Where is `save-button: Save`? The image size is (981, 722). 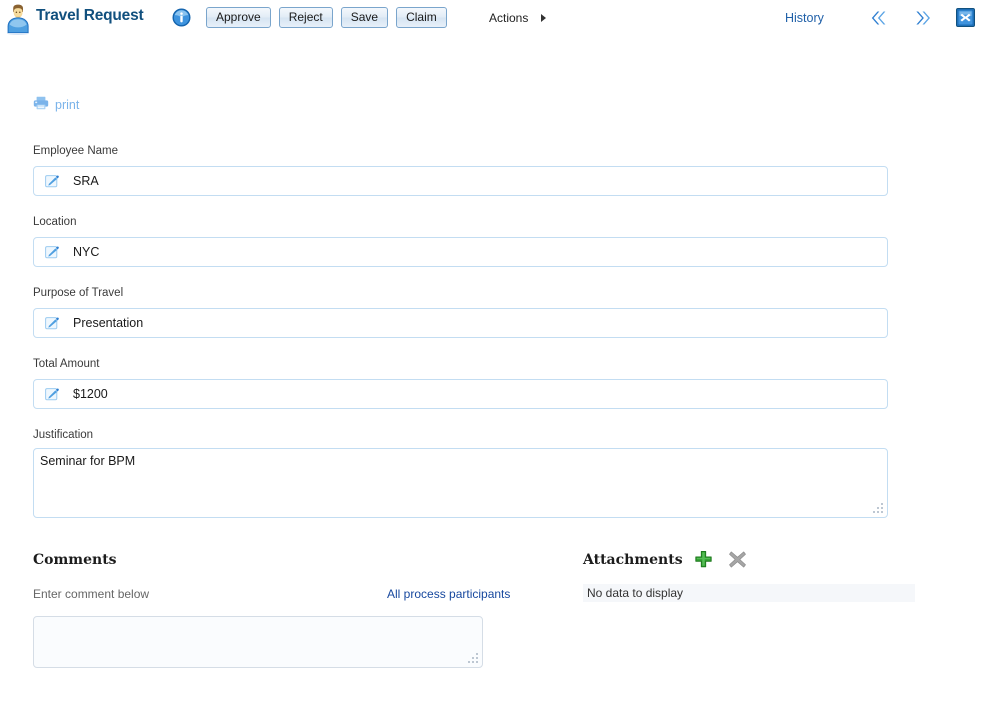 save-button: Save is located at coordinates (364, 17).